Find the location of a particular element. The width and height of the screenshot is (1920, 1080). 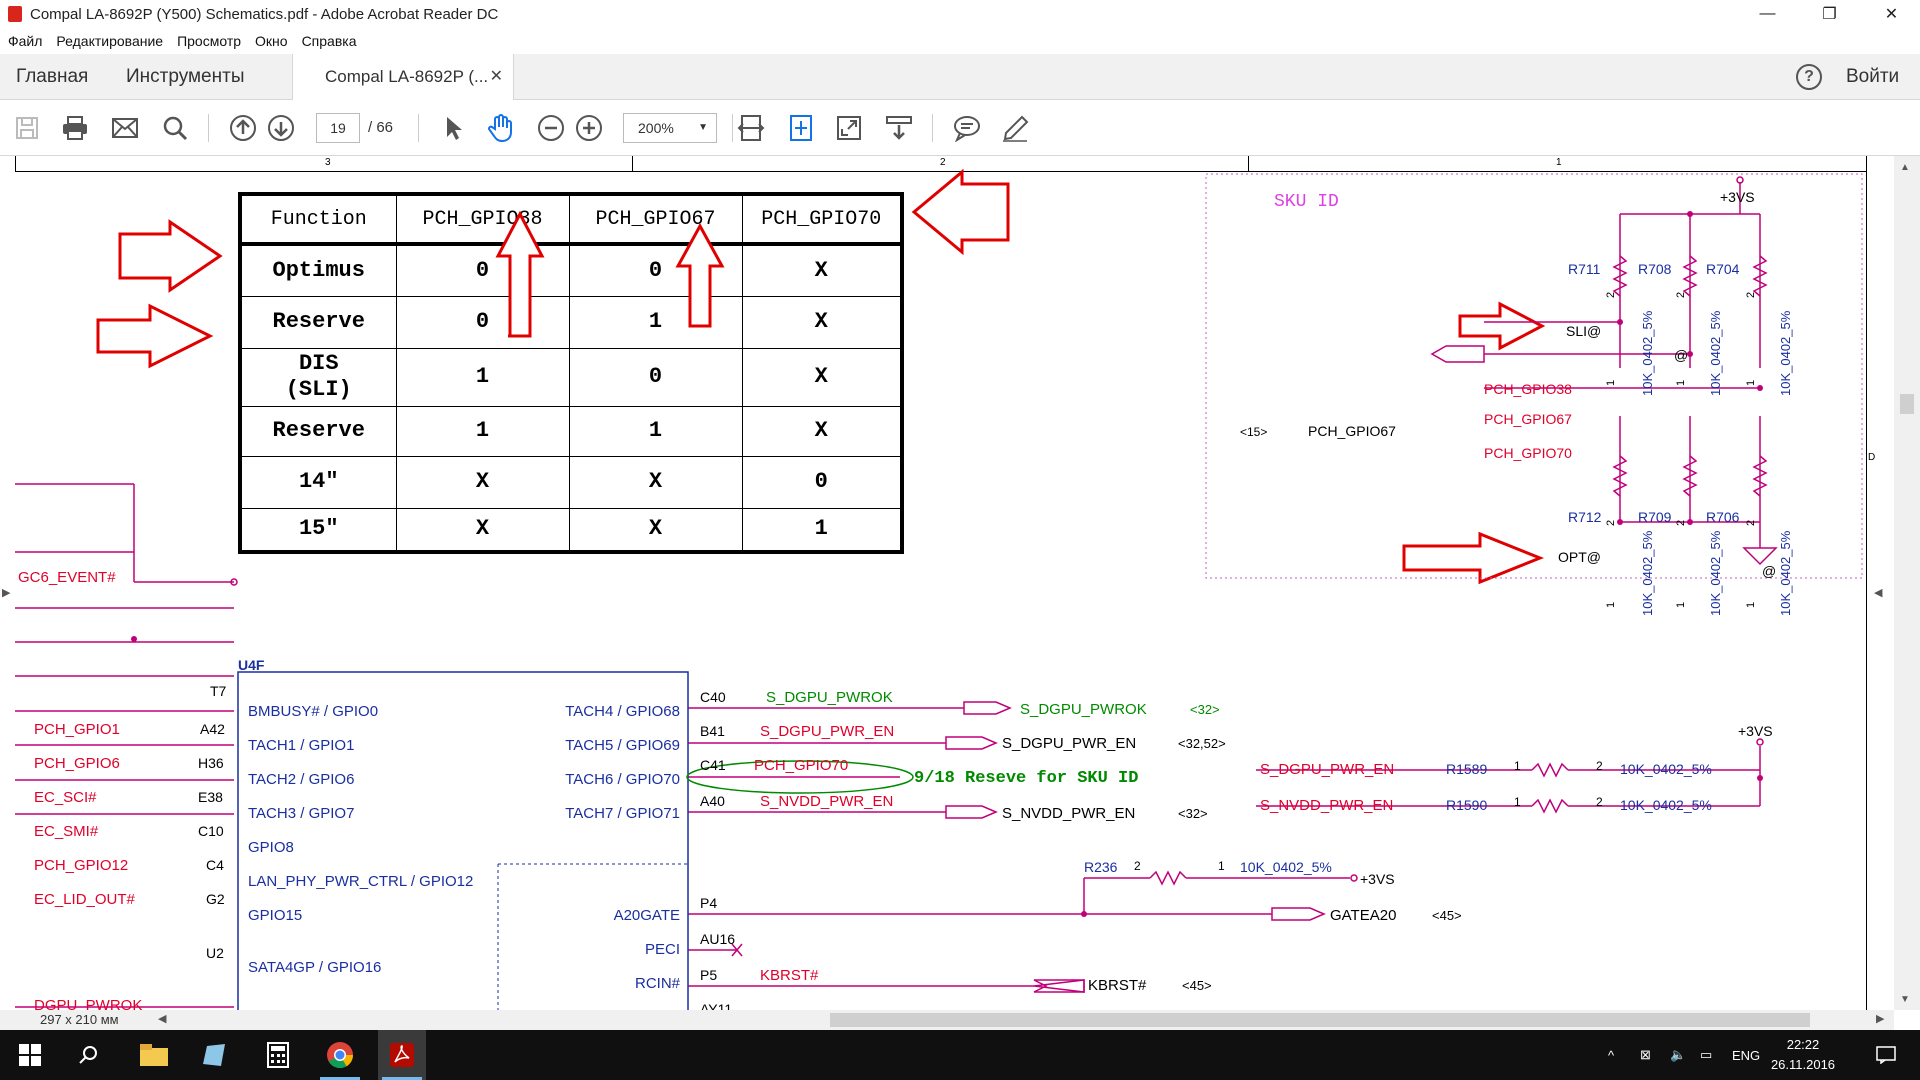

login-button: Войти is located at coordinates (1872, 77).